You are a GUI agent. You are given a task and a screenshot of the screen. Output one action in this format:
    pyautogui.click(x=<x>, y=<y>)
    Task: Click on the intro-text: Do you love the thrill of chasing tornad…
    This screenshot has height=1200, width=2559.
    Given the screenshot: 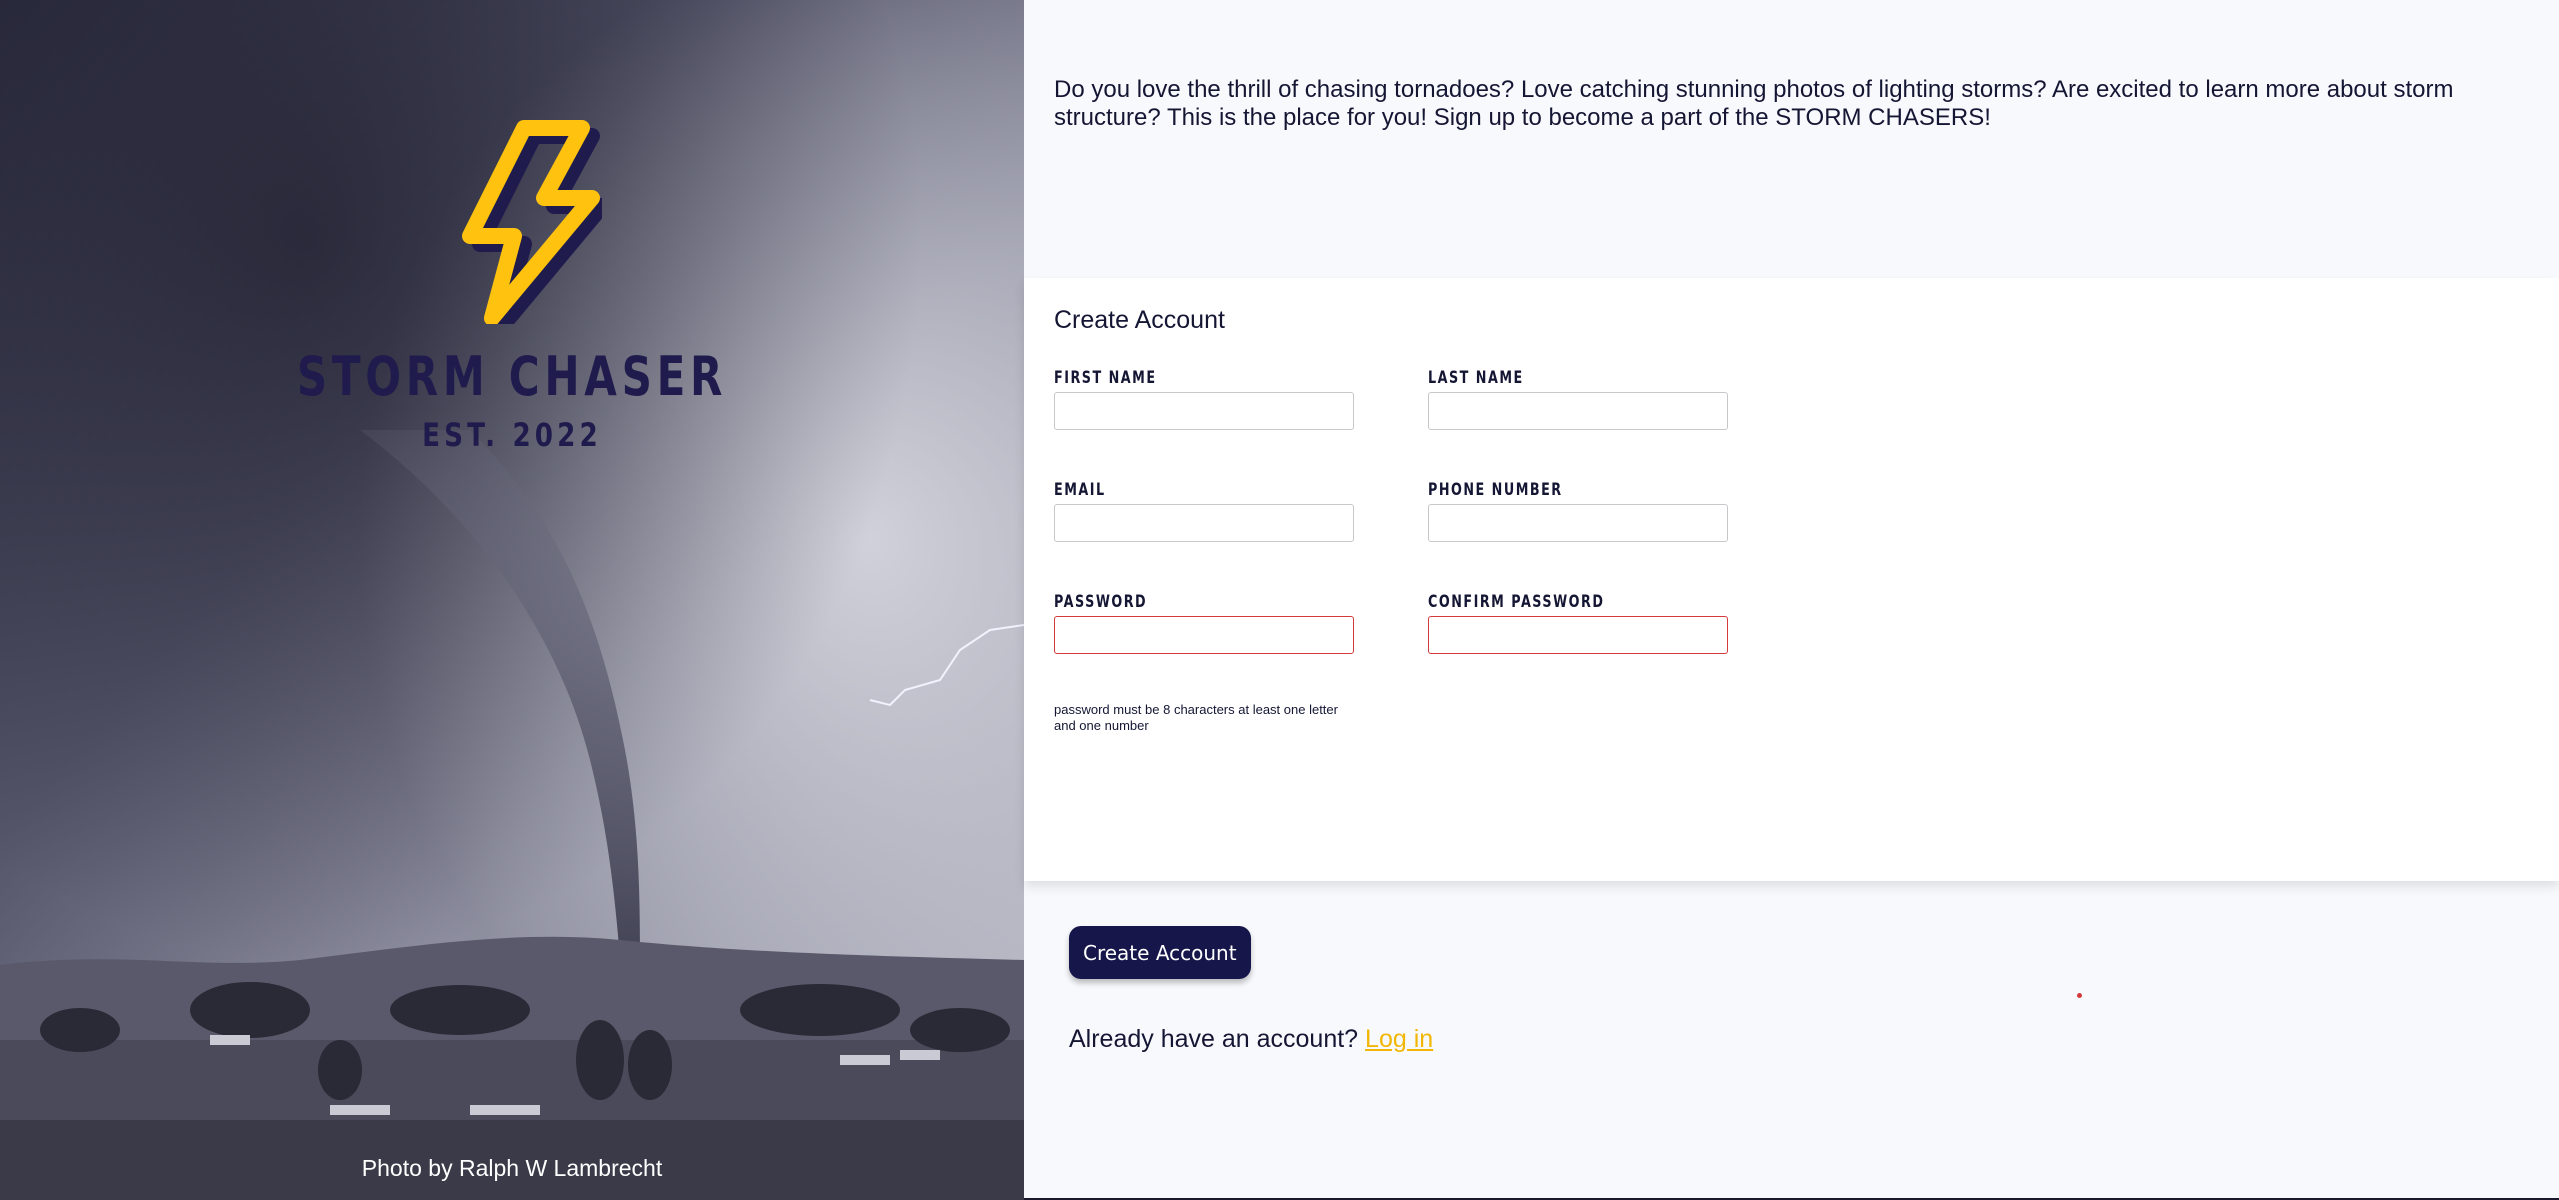 What is the action you would take?
    pyautogui.click(x=1754, y=103)
    